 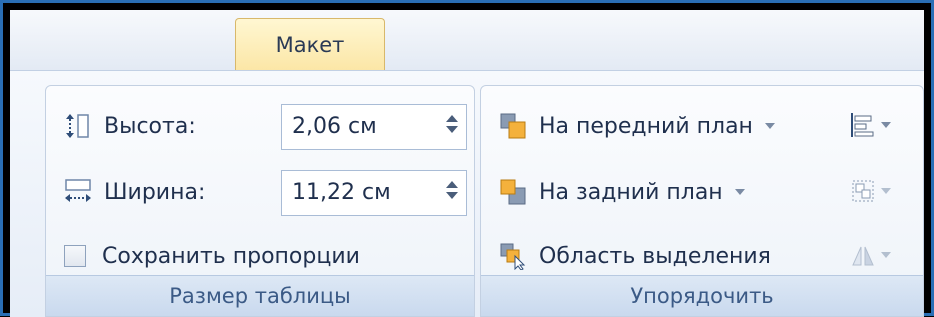 I want to click on send-backward-button: На задний план, so click(x=622, y=192).